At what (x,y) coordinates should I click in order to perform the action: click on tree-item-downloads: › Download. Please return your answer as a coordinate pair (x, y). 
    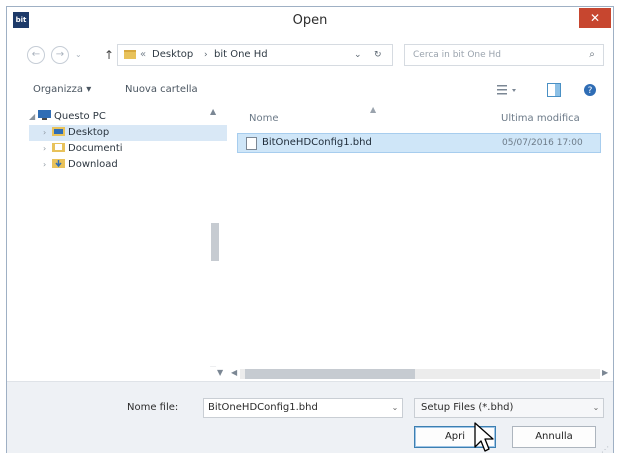
    Looking at the image, I should click on (128, 165).